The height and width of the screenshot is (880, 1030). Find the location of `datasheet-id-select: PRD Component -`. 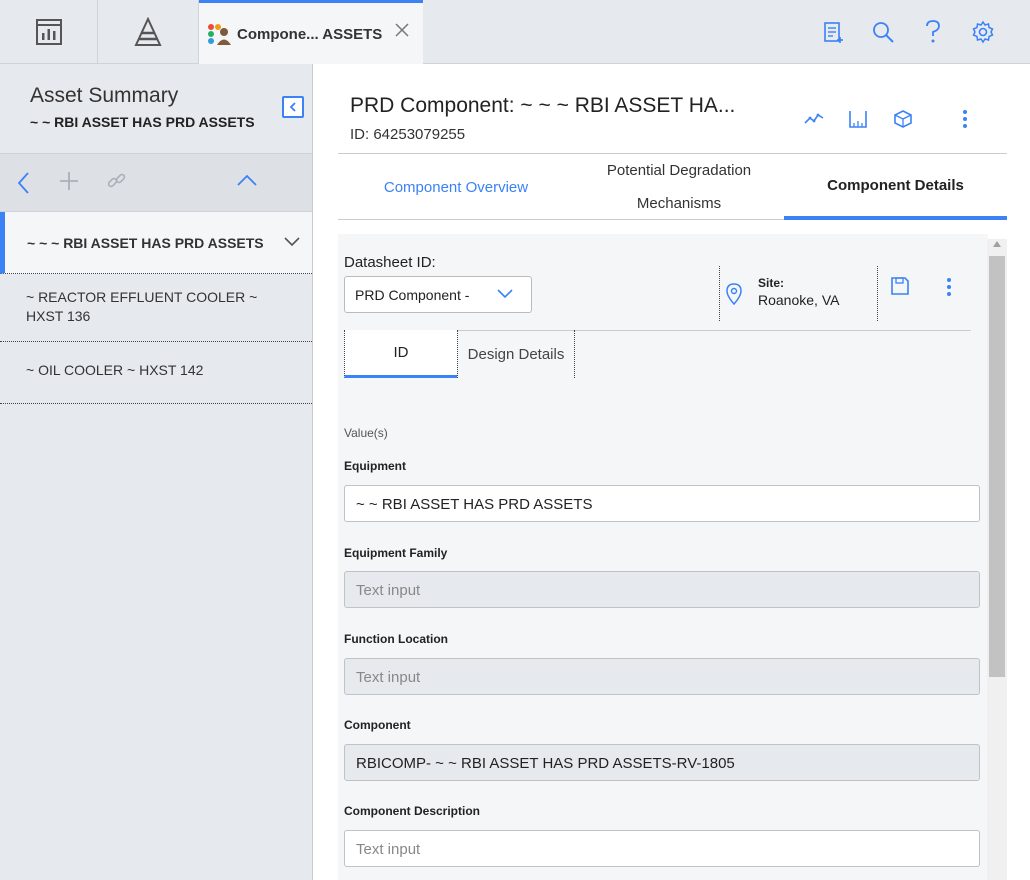

datasheet-id-select: PRD Component - is located at coordinates (438, 294).